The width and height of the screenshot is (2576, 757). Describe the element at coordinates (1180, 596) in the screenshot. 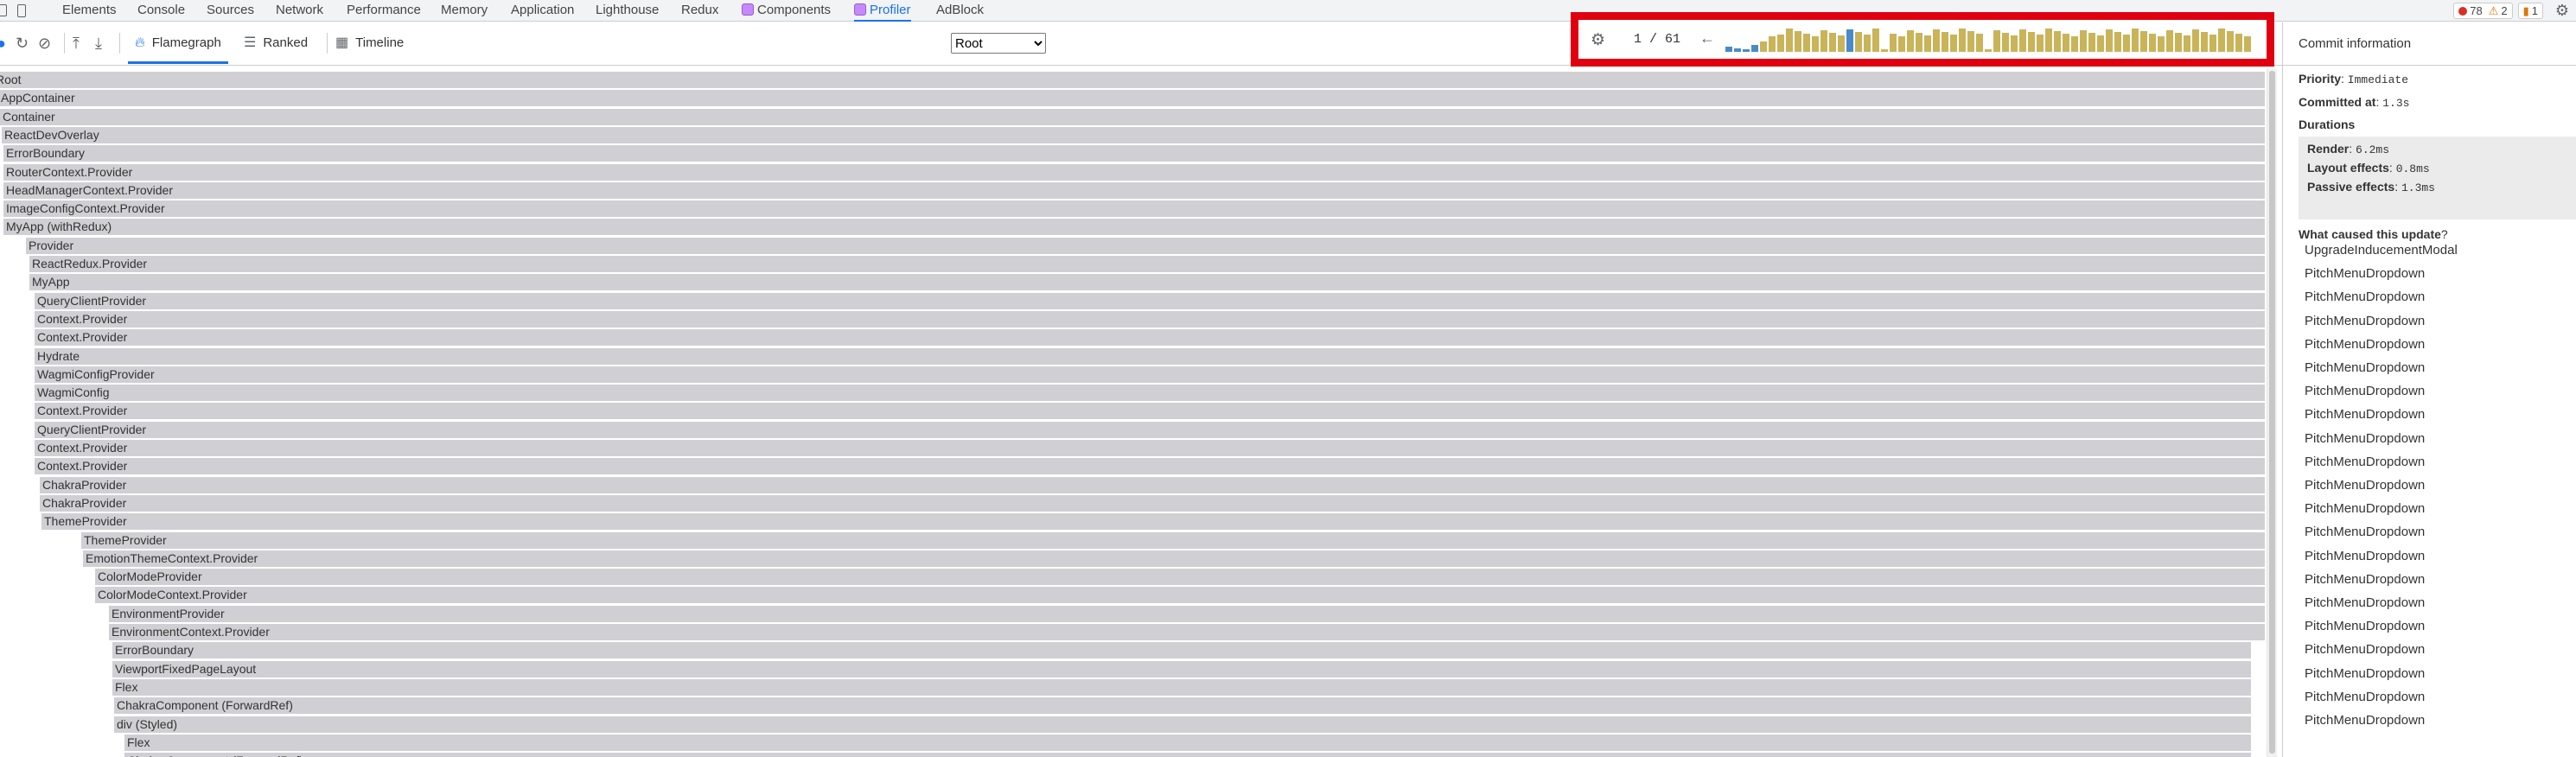

I see `flamegraph-node: ColorModeContext.Provider` at that location.